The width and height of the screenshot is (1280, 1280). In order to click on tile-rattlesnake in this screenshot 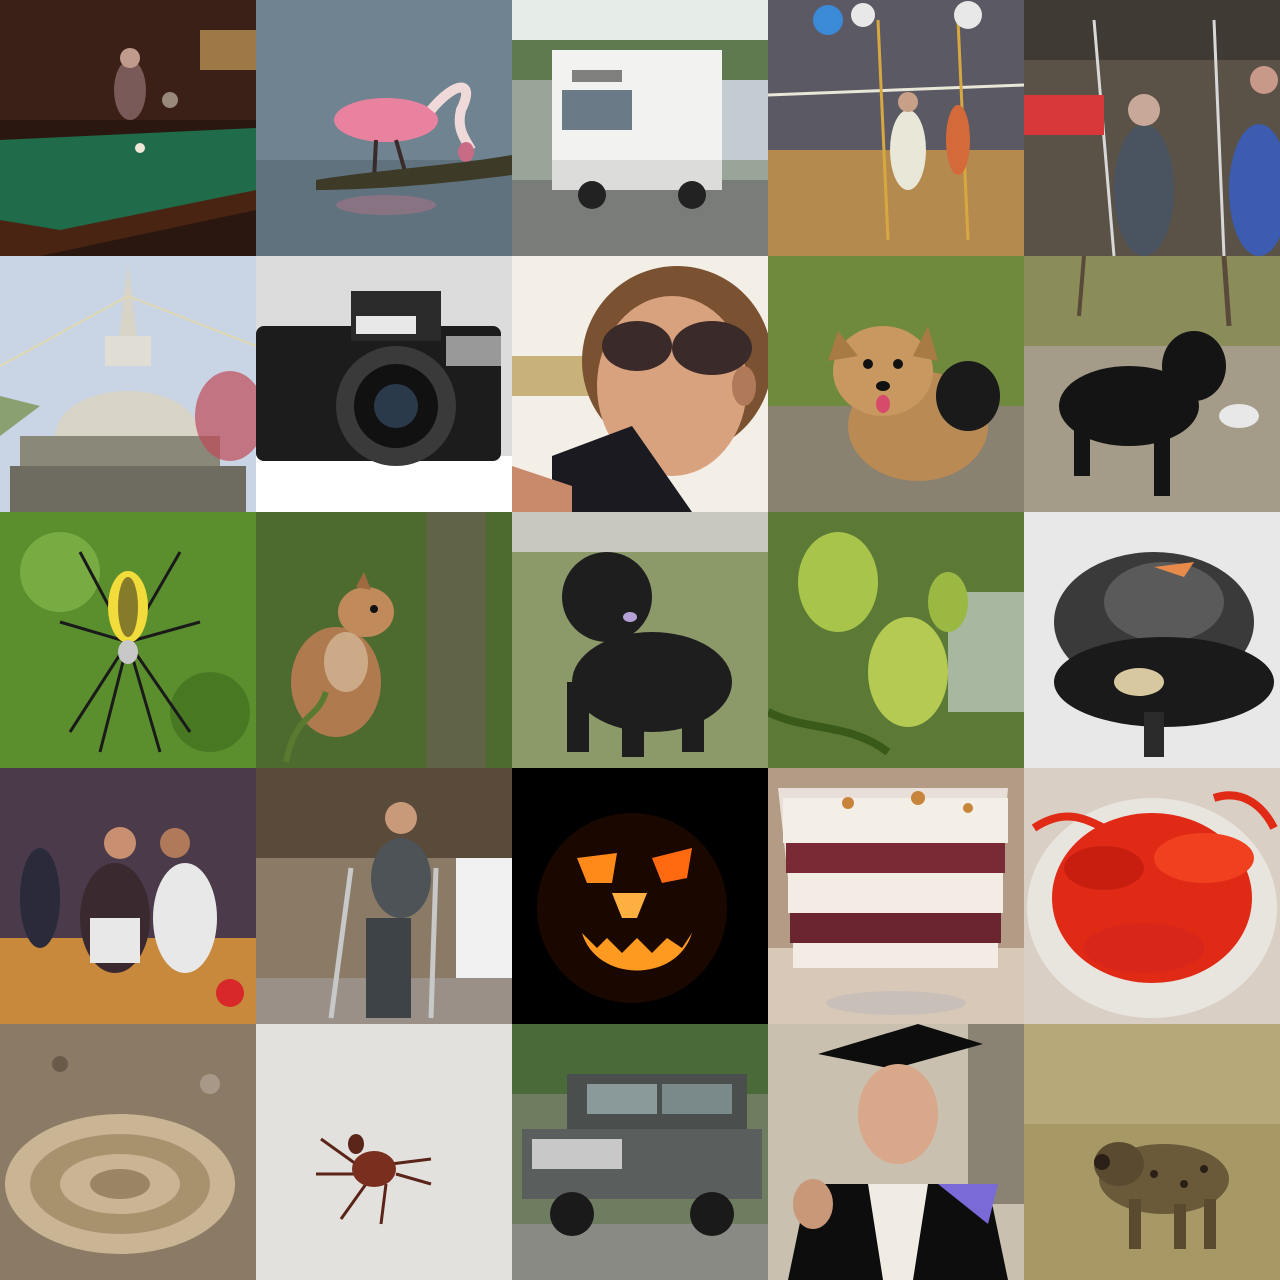, I will do `click(128, 1152)`.